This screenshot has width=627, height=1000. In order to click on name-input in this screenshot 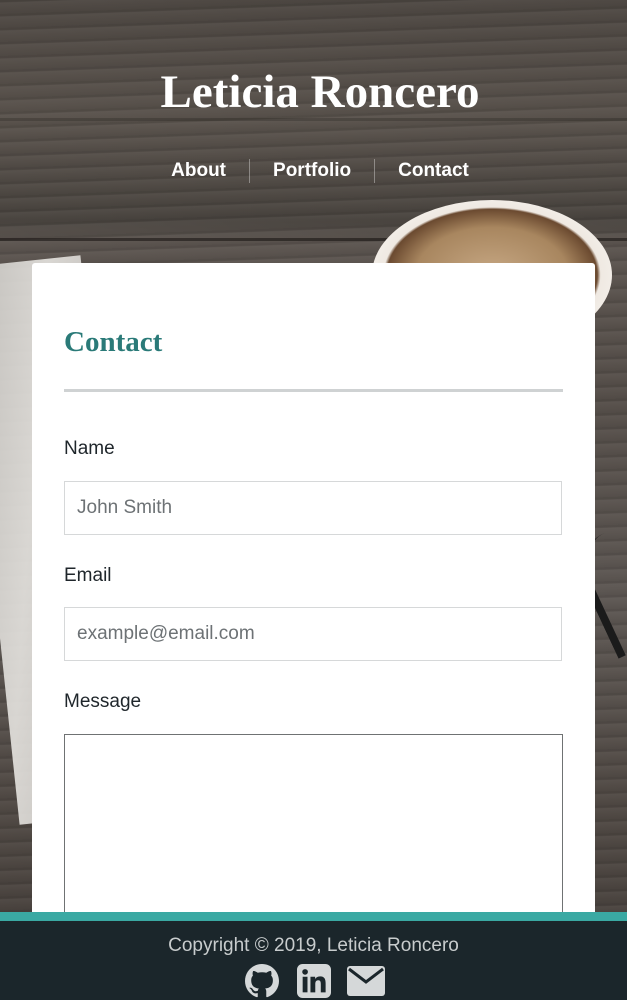, I will do `click(313, 508)`.